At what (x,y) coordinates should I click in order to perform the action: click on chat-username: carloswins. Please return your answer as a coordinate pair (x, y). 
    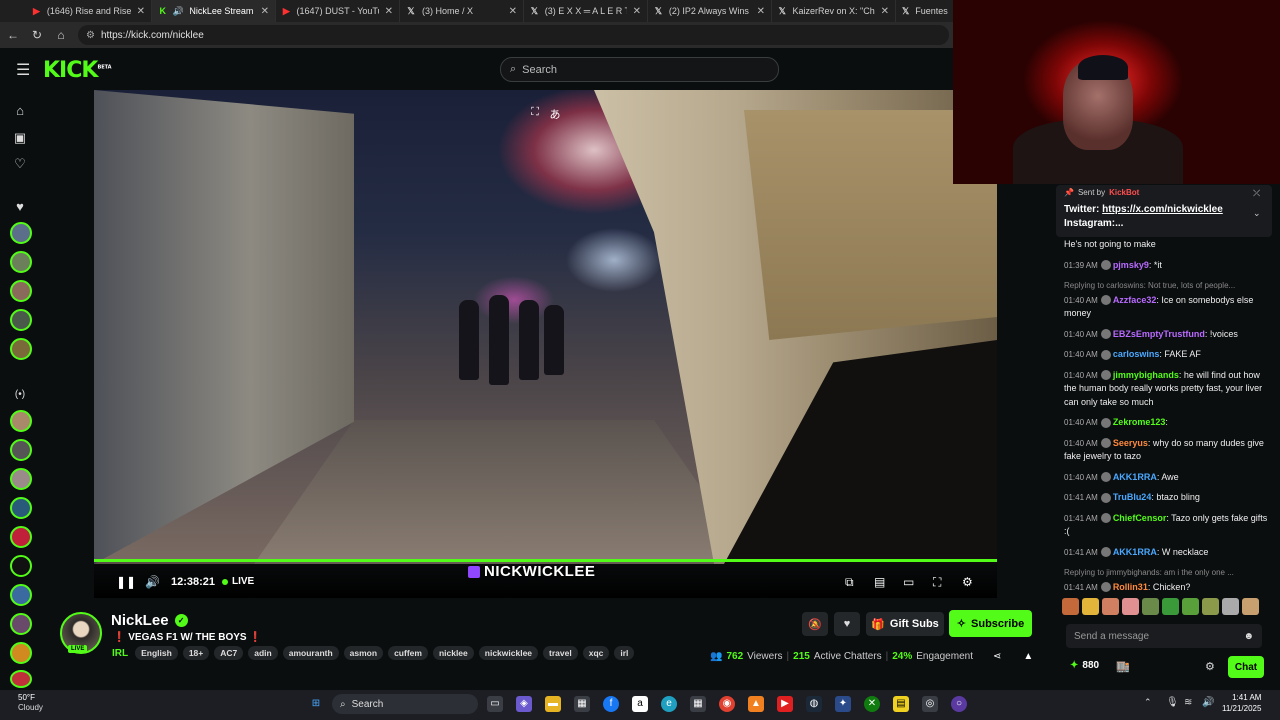
    Looking at the image, I should click on (1136, 354).